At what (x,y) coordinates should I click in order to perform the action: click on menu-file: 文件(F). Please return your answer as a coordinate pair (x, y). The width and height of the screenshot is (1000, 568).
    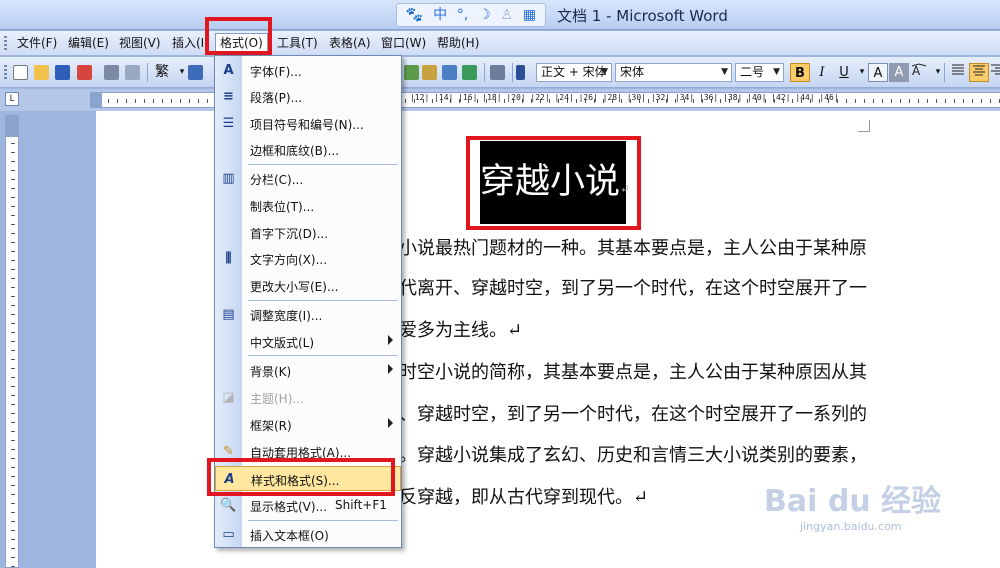
    Looking at the image, I should click on (37, 43).